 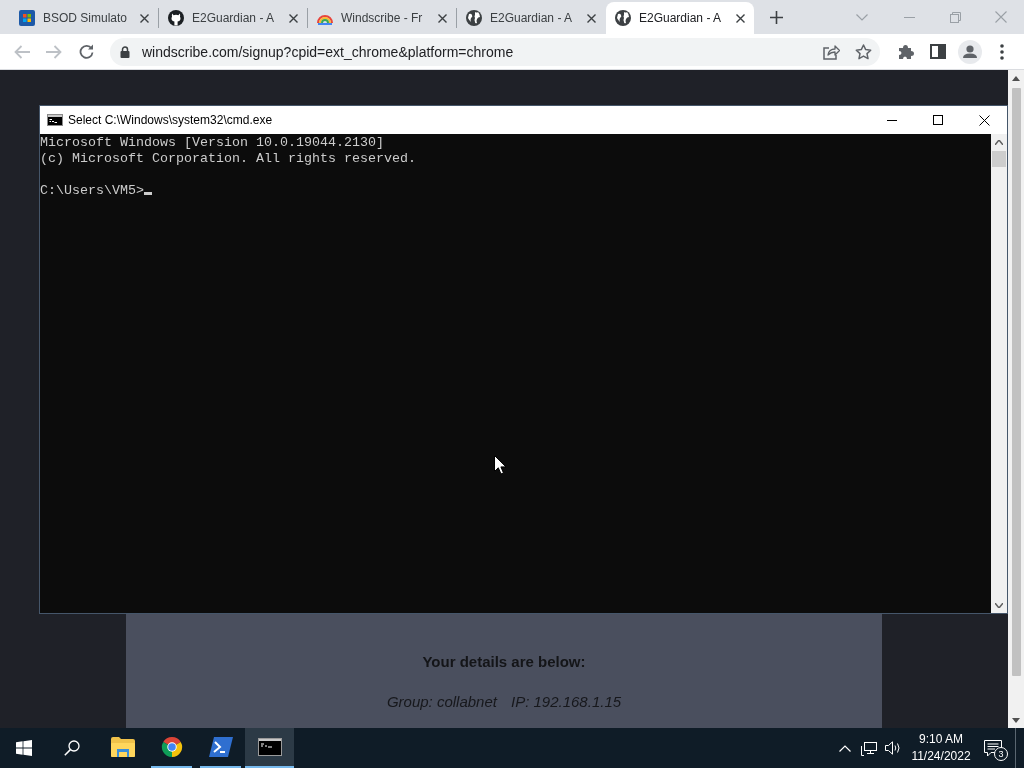 What do you see at coordinates (27, 18) in the screenshot?
I see `app-tile-icon` at bounding box center [27, 18].